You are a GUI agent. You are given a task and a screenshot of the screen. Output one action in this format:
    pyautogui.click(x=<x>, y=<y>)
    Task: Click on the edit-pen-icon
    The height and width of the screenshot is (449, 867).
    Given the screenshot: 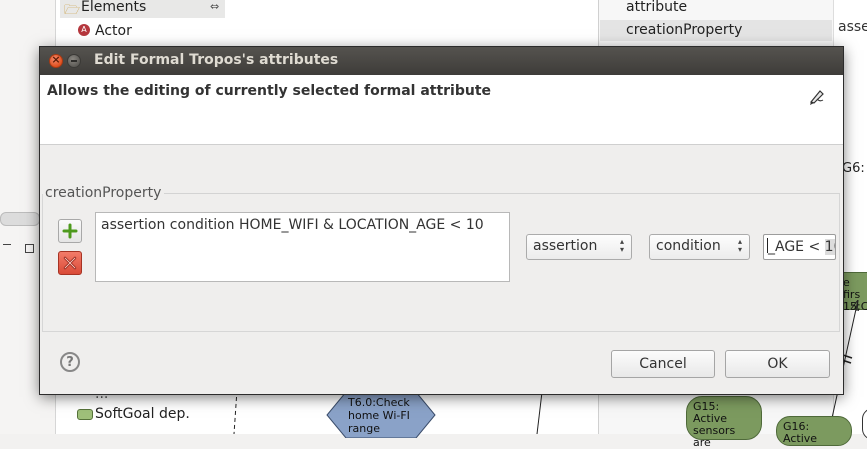 What is the action you would take?
    pyautogui.click(x=816, y=97)
    